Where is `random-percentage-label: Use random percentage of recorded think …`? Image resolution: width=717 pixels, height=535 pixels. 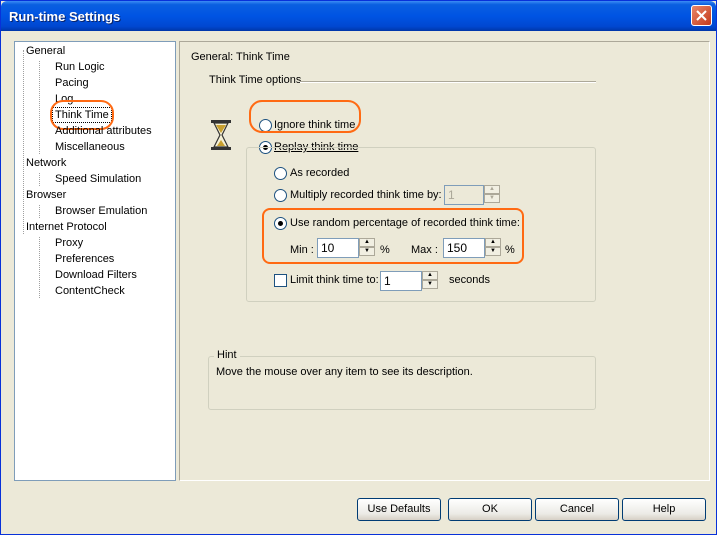
random-percentage-label: Use random percentage of recorded think … is located at coordinates (405, 223).